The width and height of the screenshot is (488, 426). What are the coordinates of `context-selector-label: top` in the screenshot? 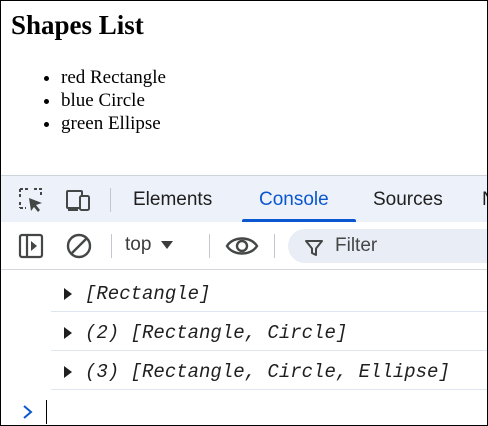 It's located at (138, 244).